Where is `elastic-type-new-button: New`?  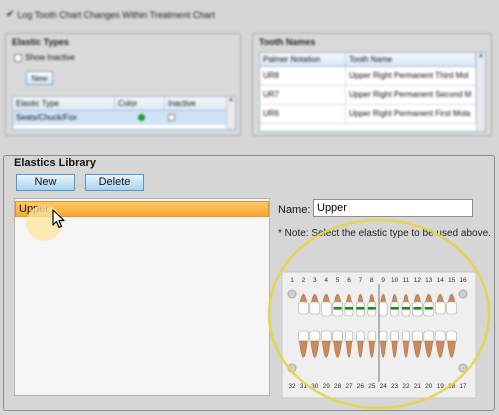 elastic-type-new-button: New is located at coordinates (39, 78).